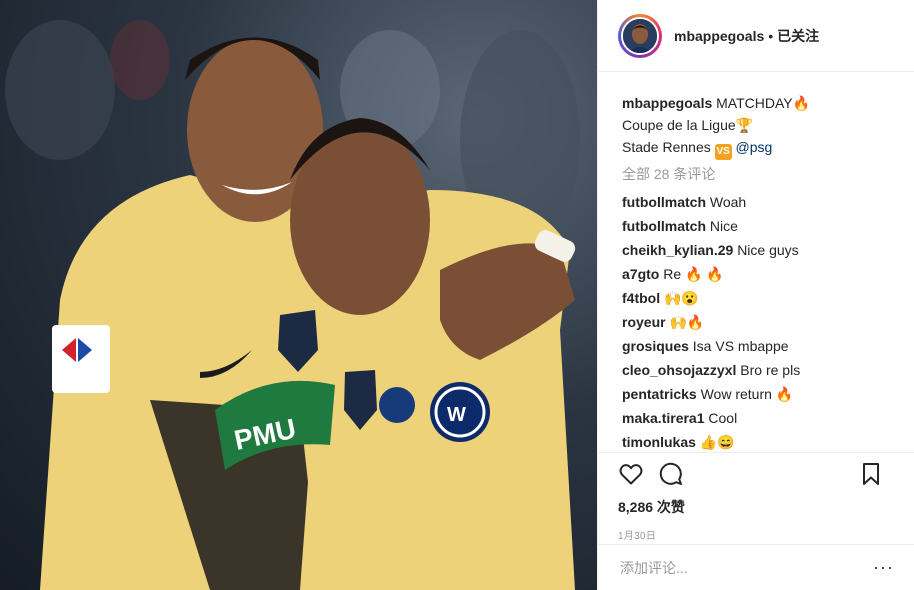 The width and height of the screenshot is (914, 590). Describe the element at coordinates (756, 507) in the screenshot. I see `likes-count: 8,286 次赞` at that location.